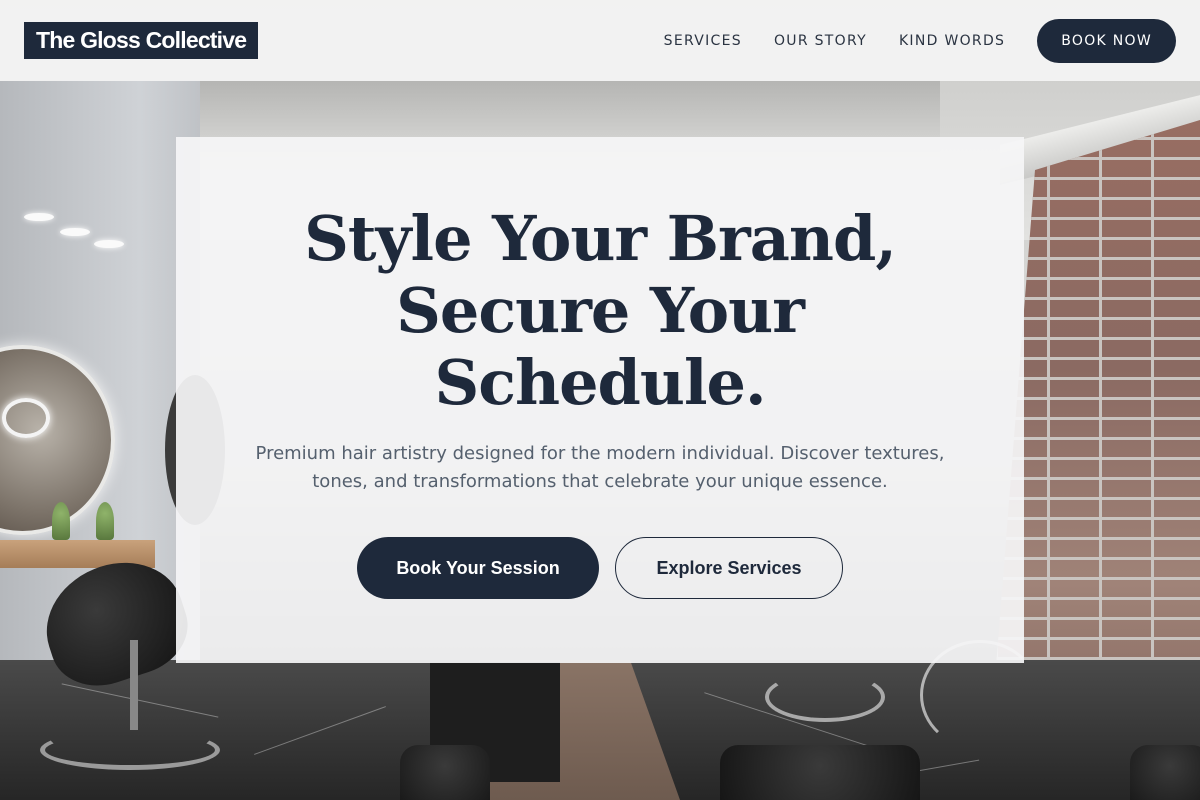 The height and width of the screenshot is (800, 1200). Describe the element at coordinates (134, 685) in the screenshot. I see `salon-chair-pole` at that location.